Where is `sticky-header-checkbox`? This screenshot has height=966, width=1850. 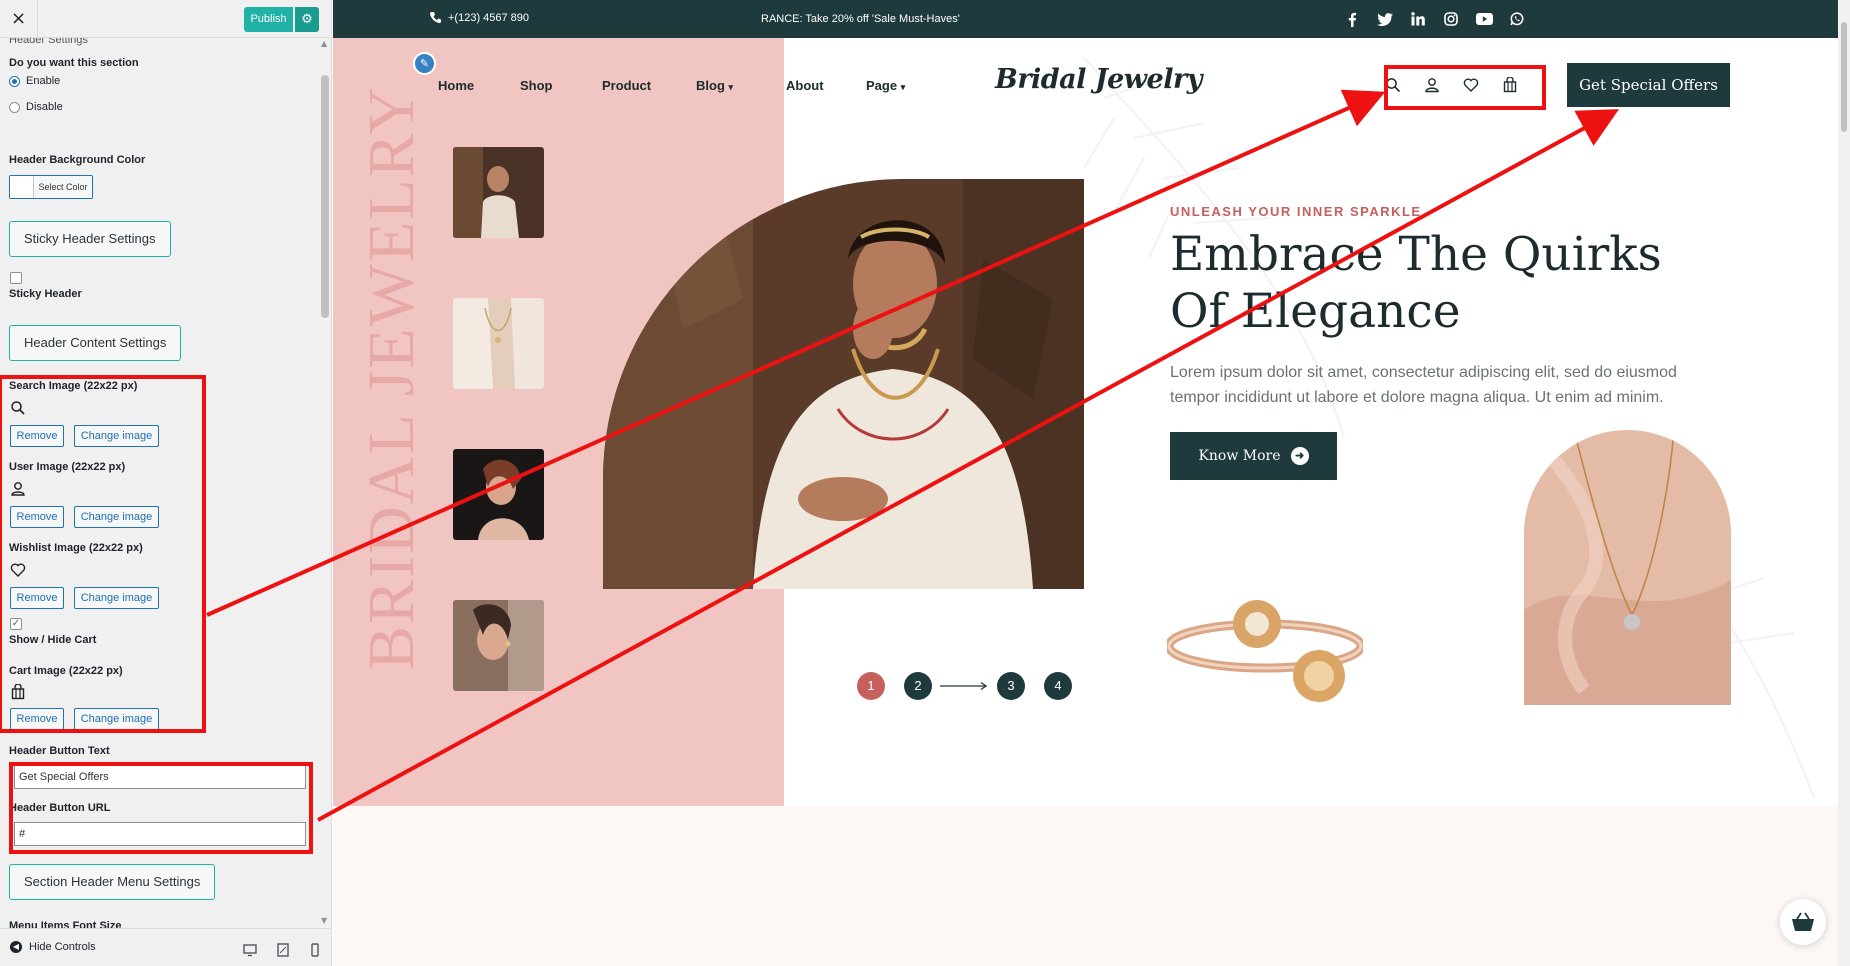
sticky-header-checkbox is located at coordinates (16, 278).